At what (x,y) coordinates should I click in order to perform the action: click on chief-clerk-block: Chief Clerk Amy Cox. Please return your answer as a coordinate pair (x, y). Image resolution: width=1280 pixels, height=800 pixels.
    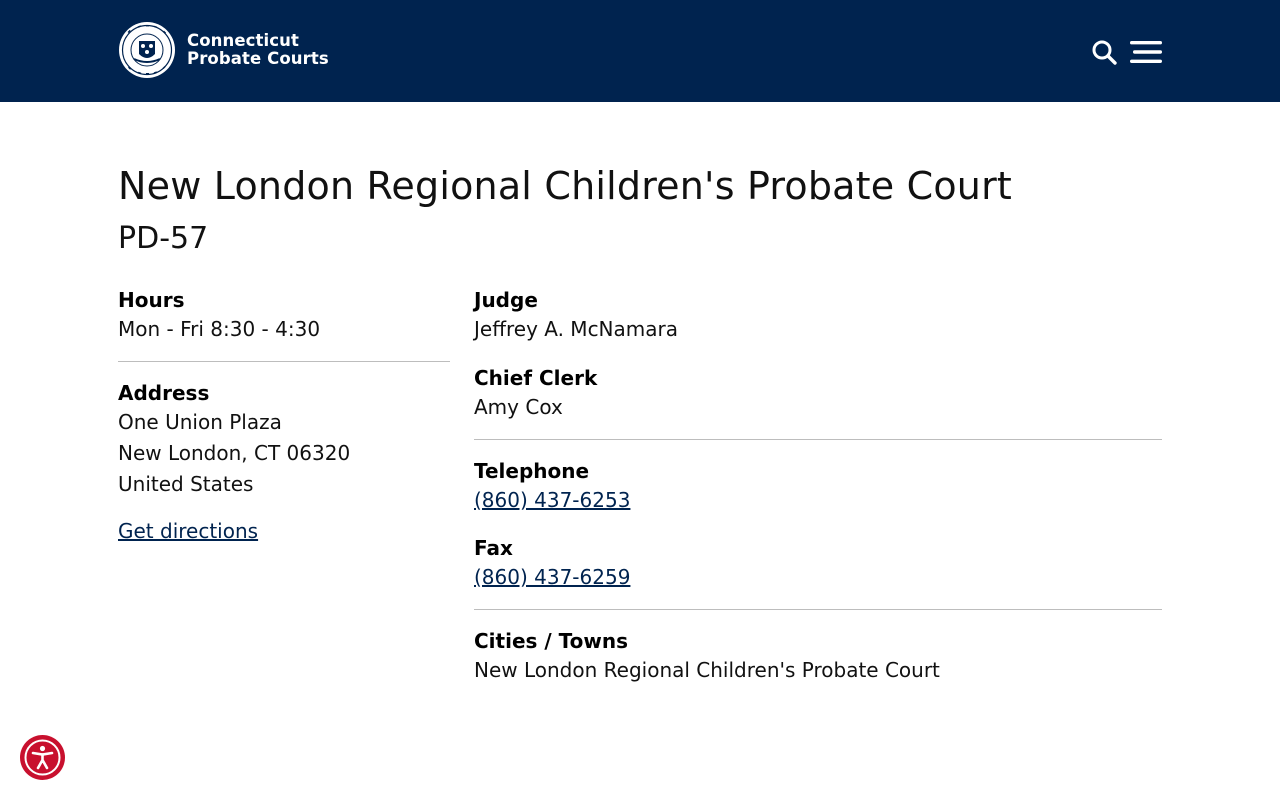
    Looking at the image, I should click on (818, 393).